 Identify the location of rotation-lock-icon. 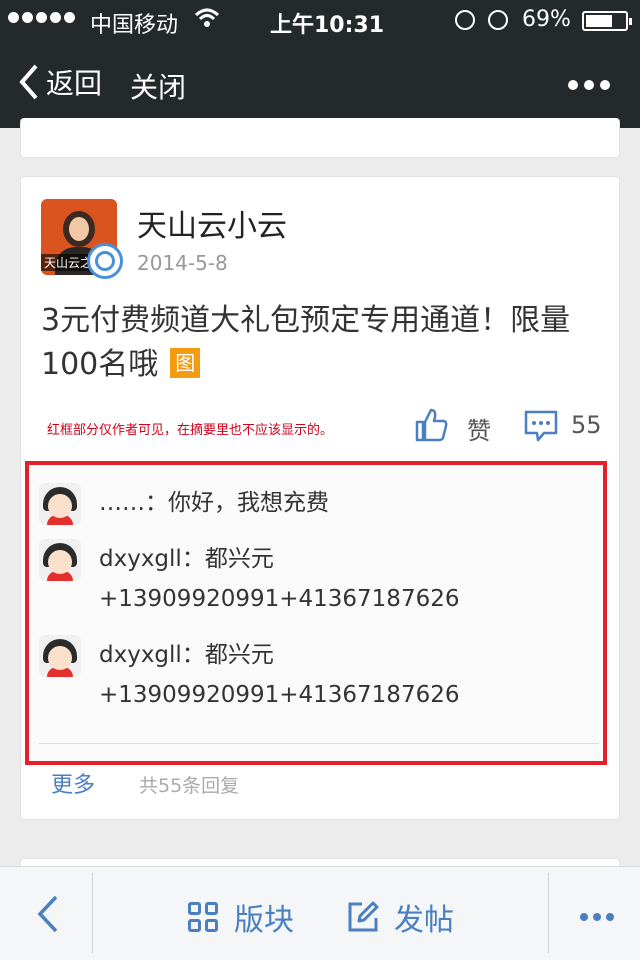
(465, 20).